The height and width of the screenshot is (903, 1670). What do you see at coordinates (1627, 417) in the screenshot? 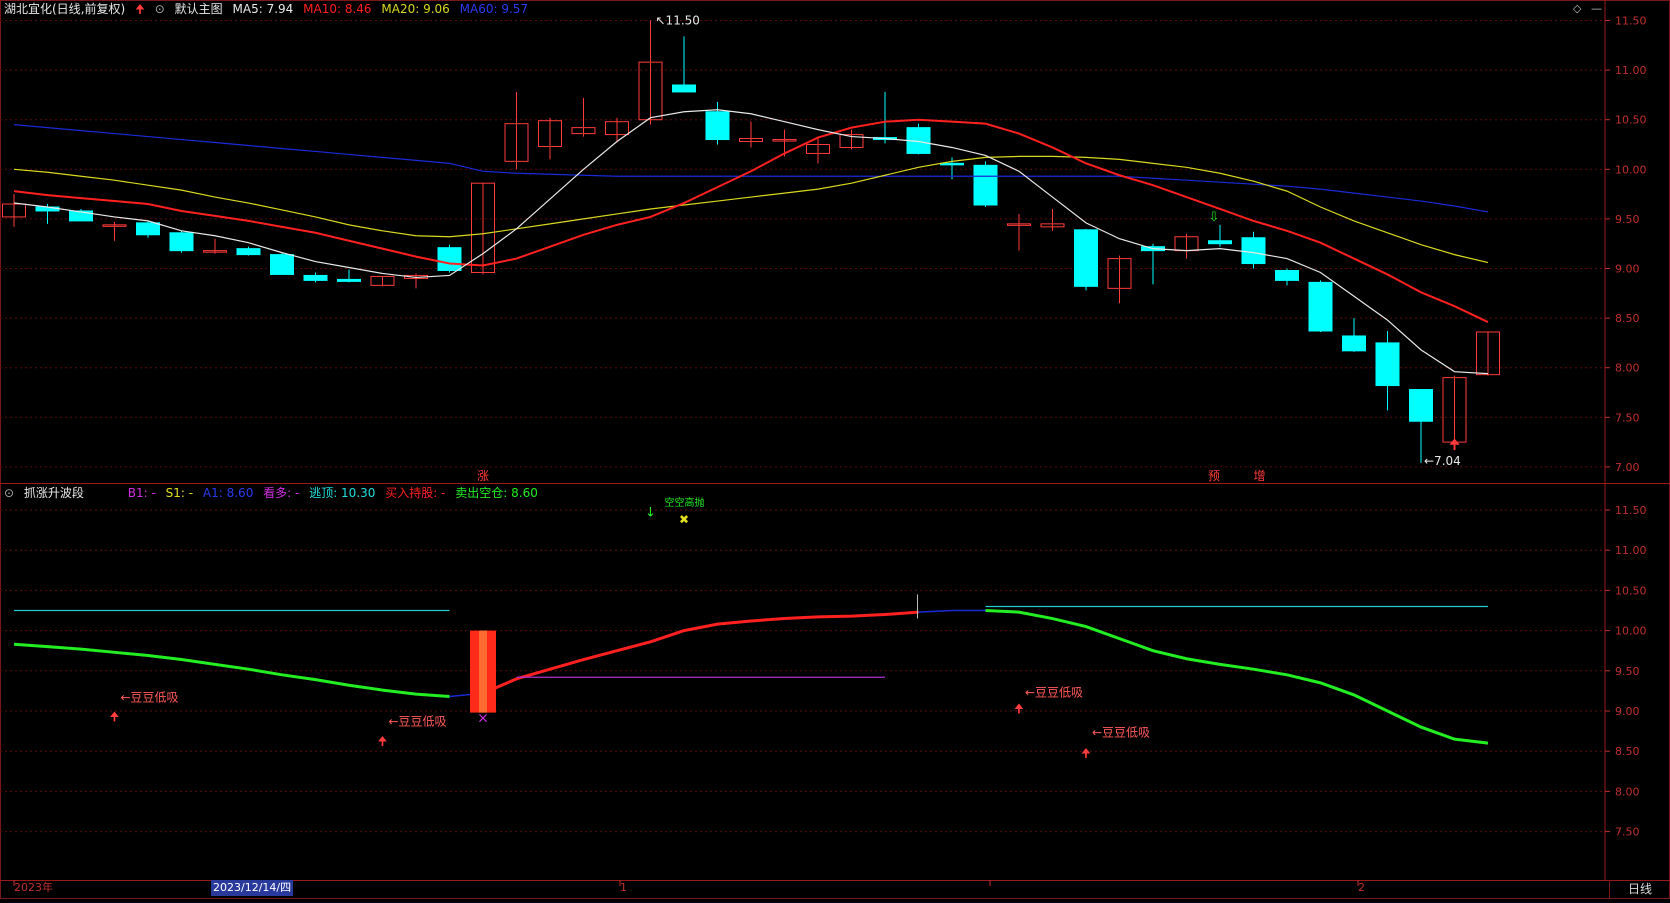
I see `price-tick-label: 7.50` at bounding box center [1627, 417].